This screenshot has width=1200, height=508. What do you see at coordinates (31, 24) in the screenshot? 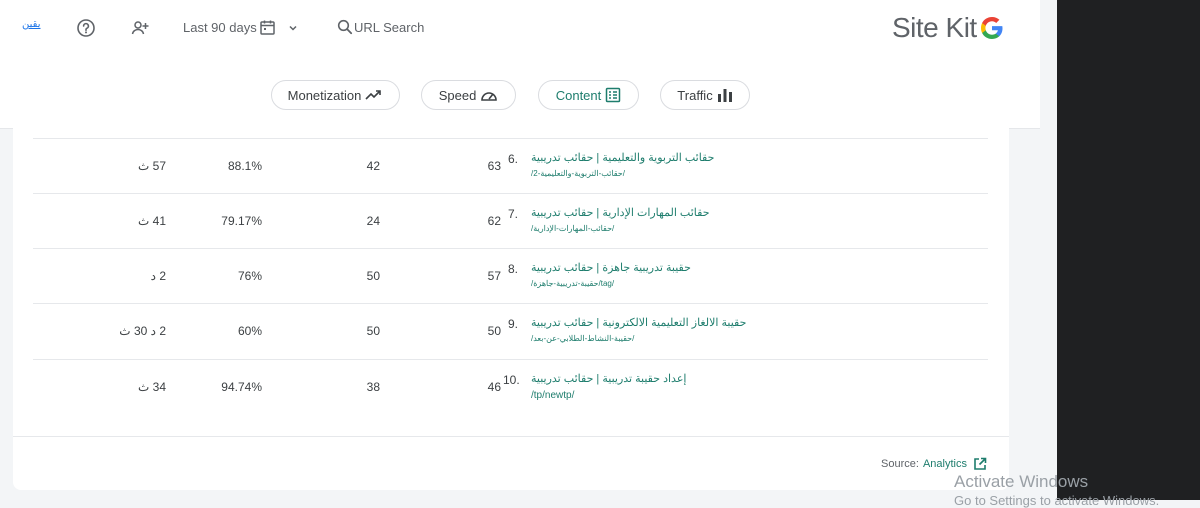
I see `user-menu-link: يقين` at bounding box center [31, 24].